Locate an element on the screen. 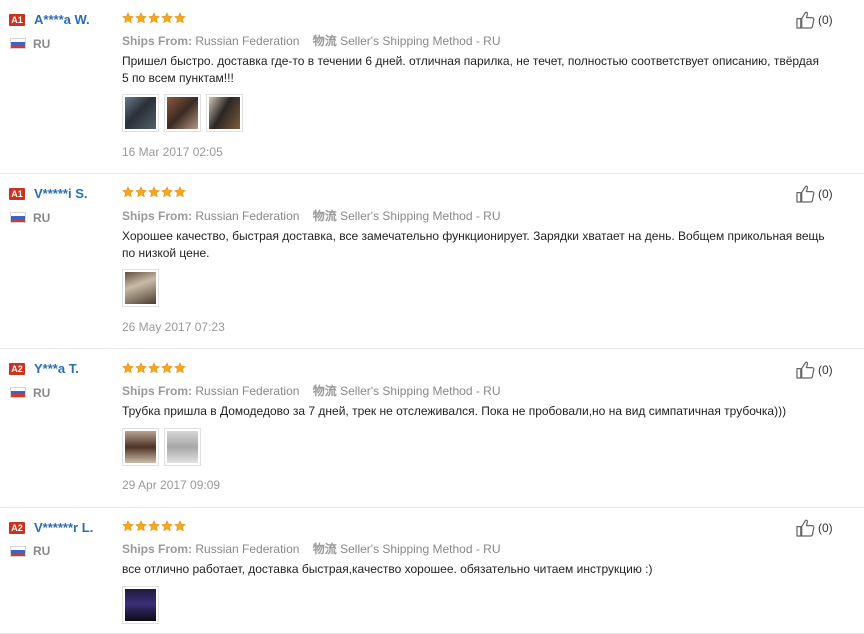 This screenshot has height=634, width=864. review-date: 29 Apr 2017 09:09 is located at coordinates (171, 485).